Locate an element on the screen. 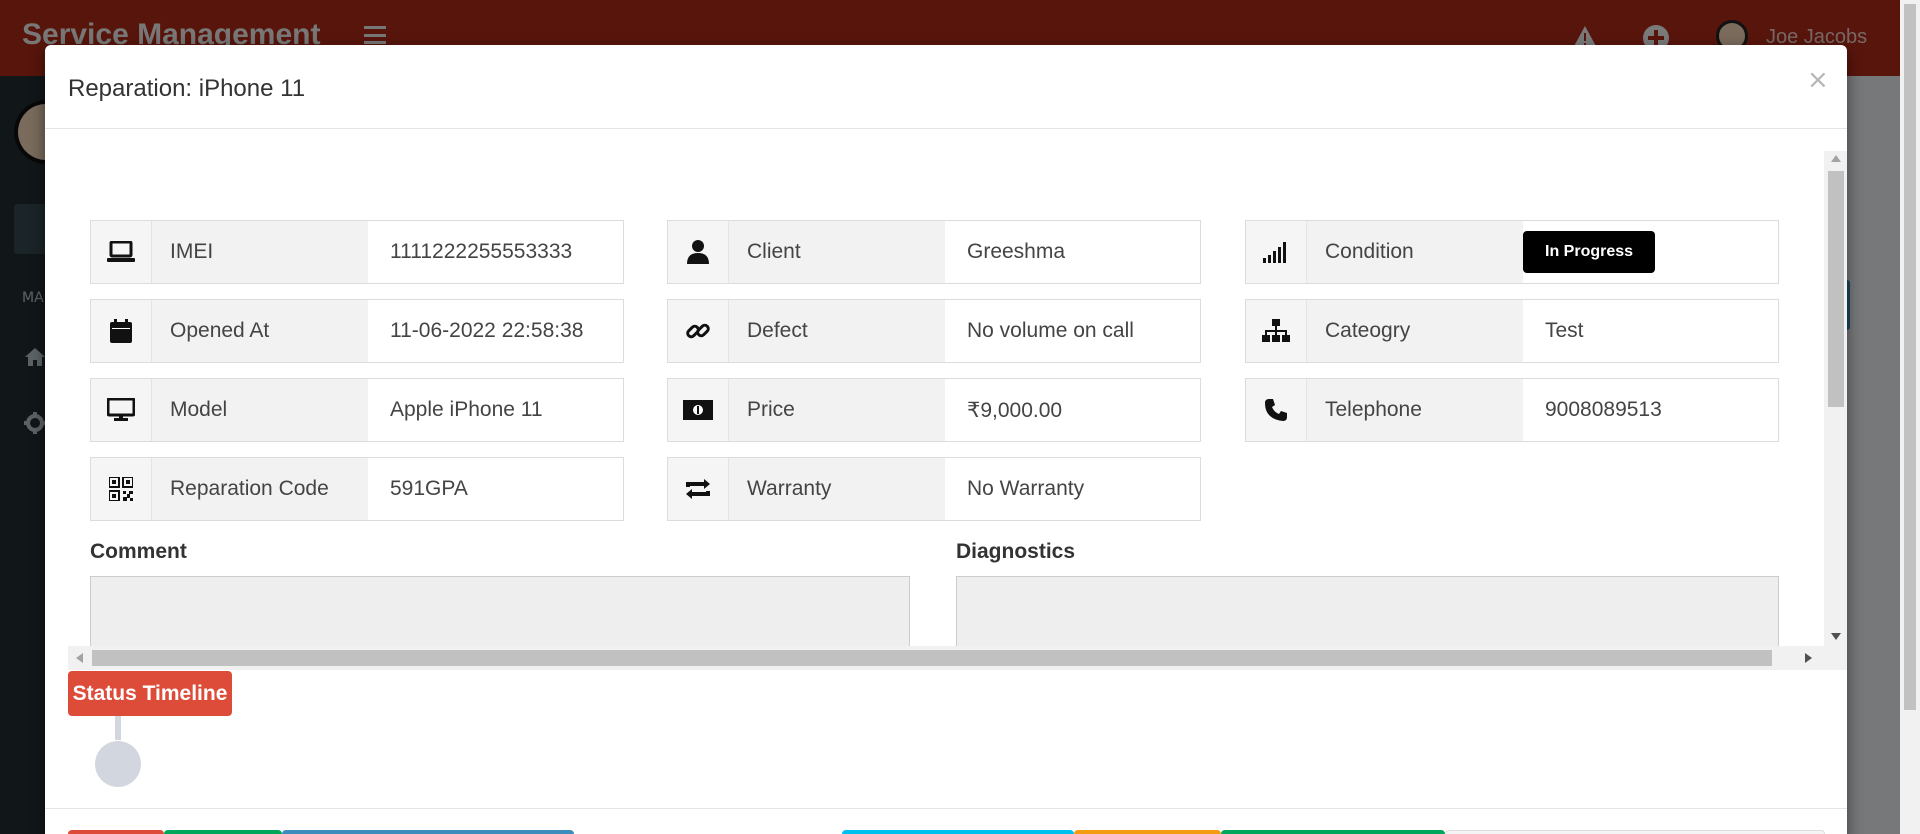  vertical-scrollbar is located at coordinates (1835, 398).